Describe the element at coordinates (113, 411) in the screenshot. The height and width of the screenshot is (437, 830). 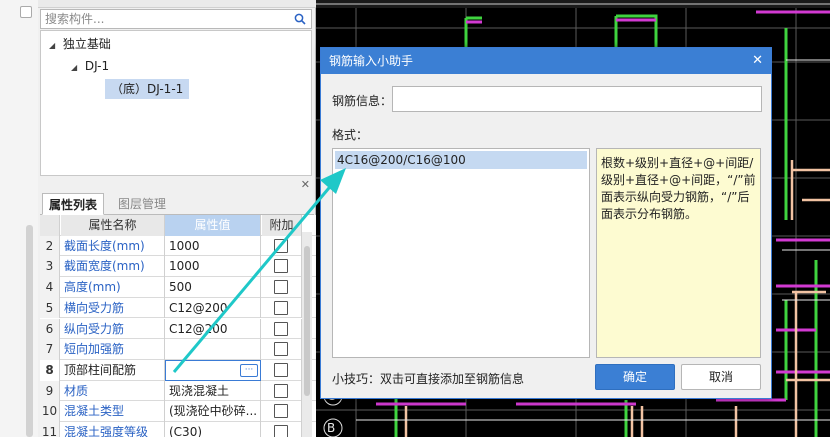
I see `property-name: 混凝土类型` at that location.